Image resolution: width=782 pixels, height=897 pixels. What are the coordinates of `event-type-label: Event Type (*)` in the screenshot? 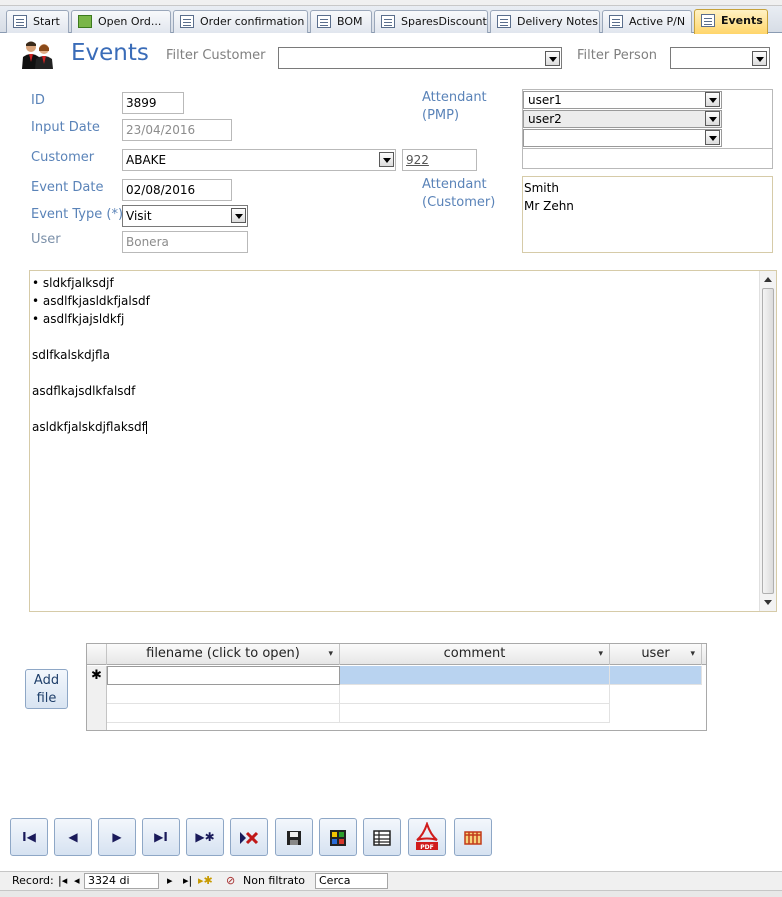 It's located at (77, 214).